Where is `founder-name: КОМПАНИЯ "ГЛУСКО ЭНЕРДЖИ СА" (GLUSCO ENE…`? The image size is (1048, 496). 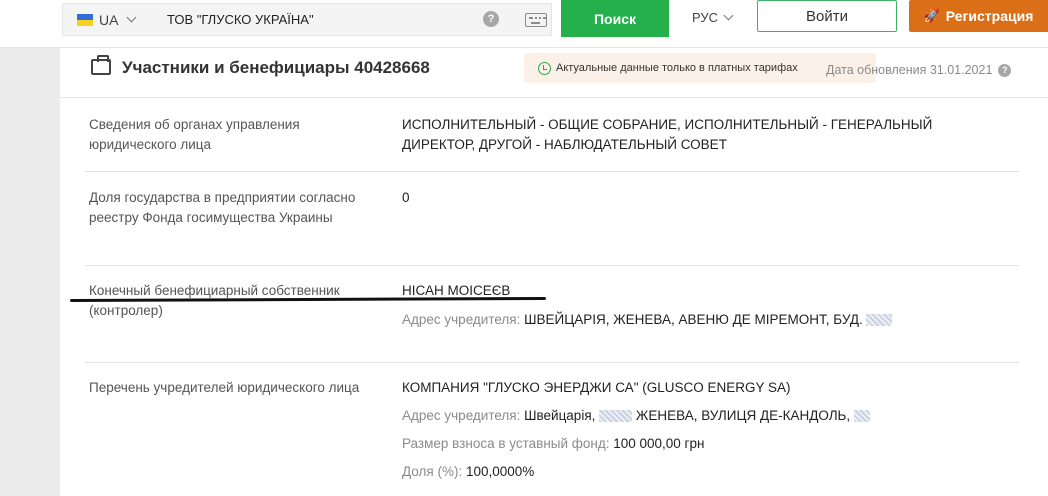 founder-name: КОМПАНИЯ "ГЛУСКО ЭНЕРДЖИ СА" (GLUSCO ENE… is located at coordinates (702, 388).